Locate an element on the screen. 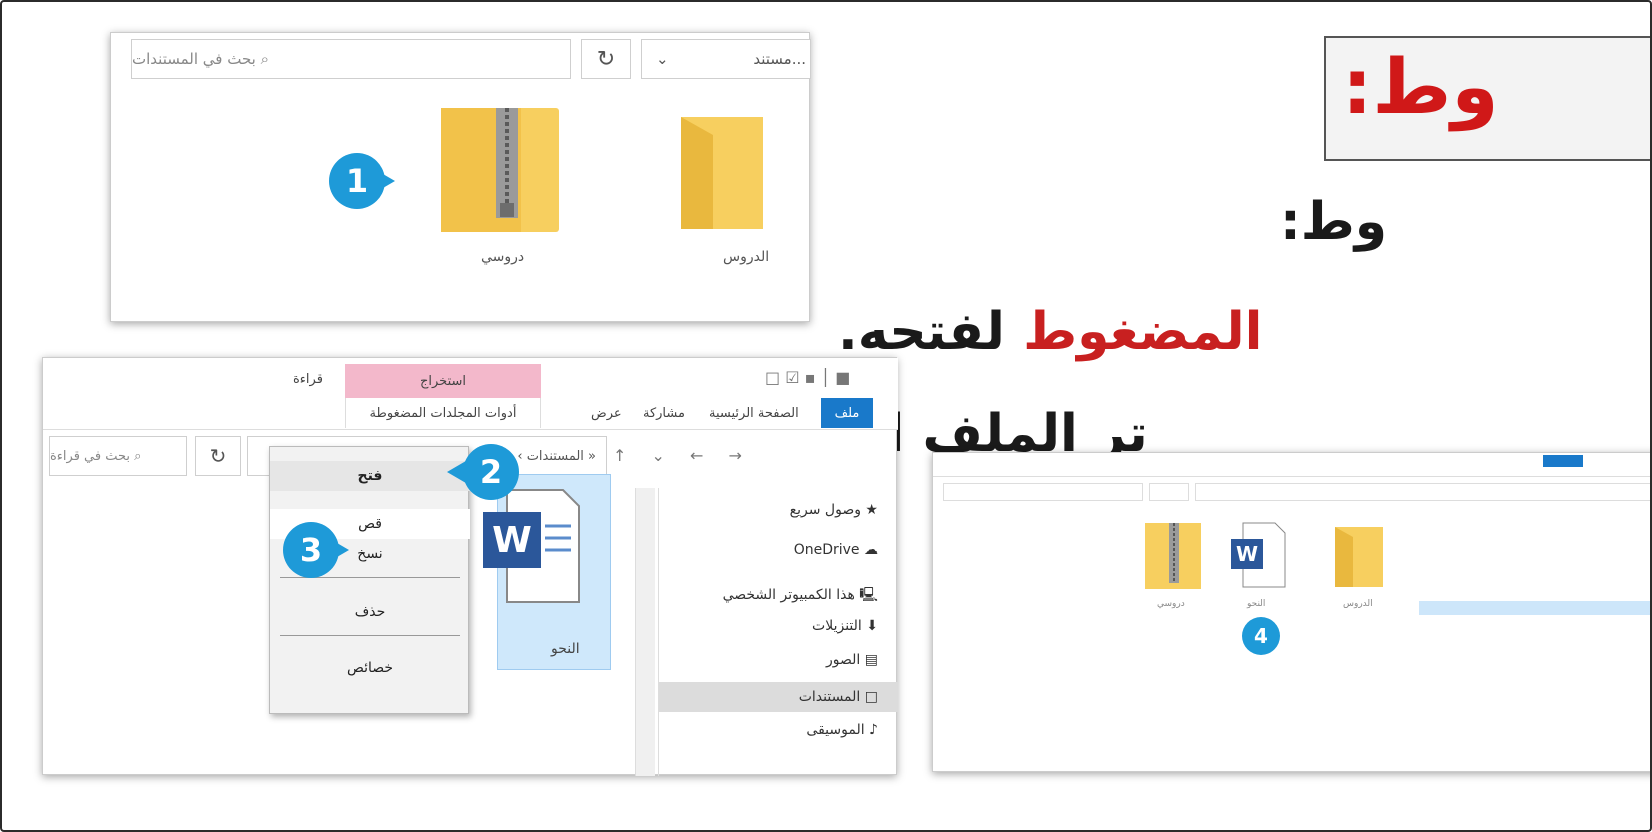  instruction-line-1: وط: is located at coordinates (1334, 222).